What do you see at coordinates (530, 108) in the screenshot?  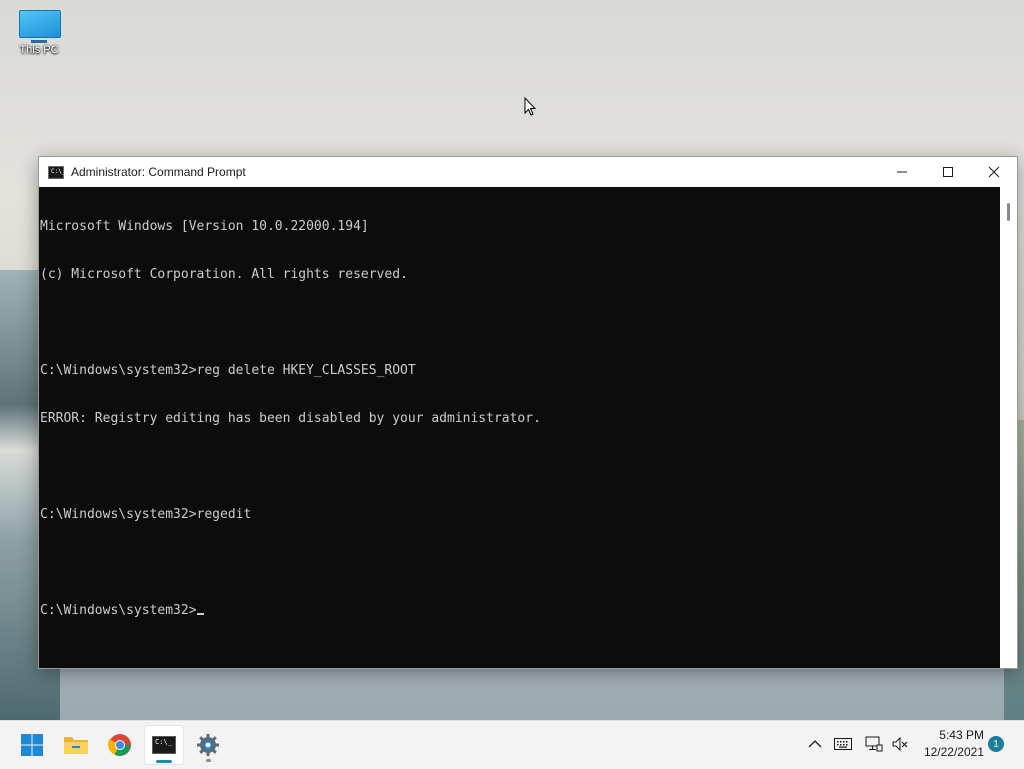 I see `mouse-cursor-icon` at bounding box center [530, 108].